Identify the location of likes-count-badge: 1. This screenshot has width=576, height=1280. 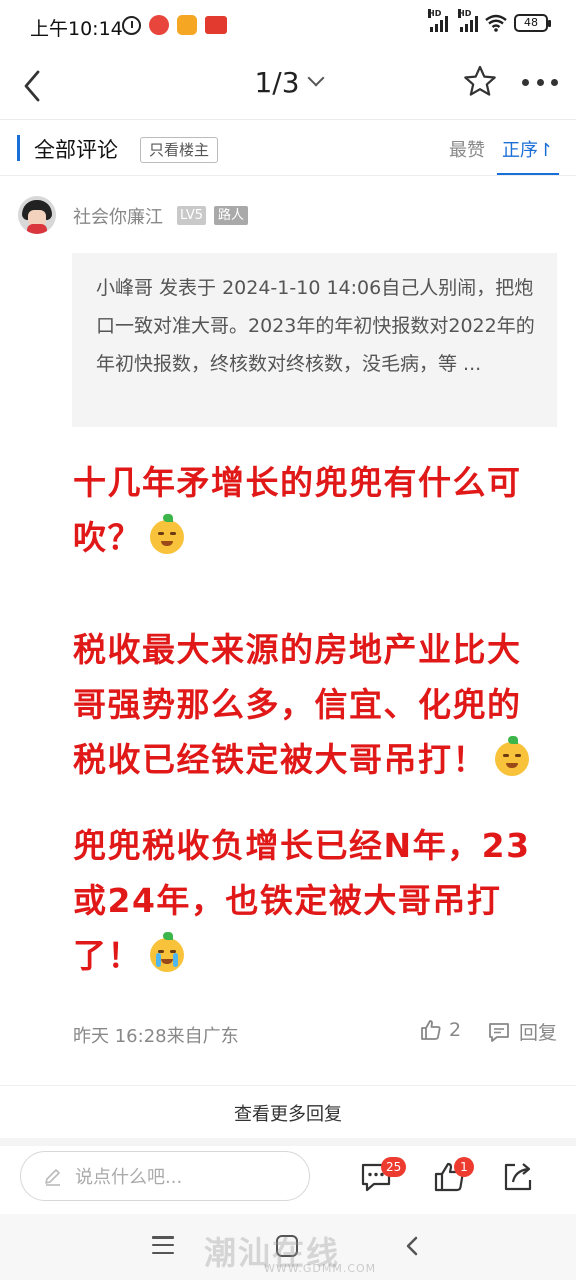
(464, 1167).